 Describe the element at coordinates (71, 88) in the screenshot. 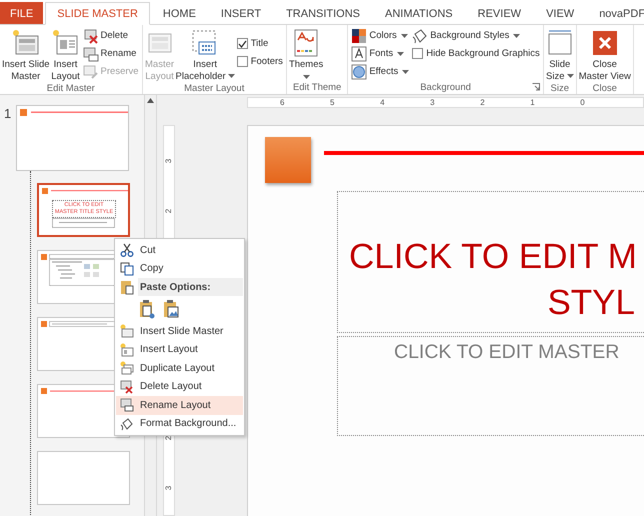

I see `group-label: Edit Master` at that location.